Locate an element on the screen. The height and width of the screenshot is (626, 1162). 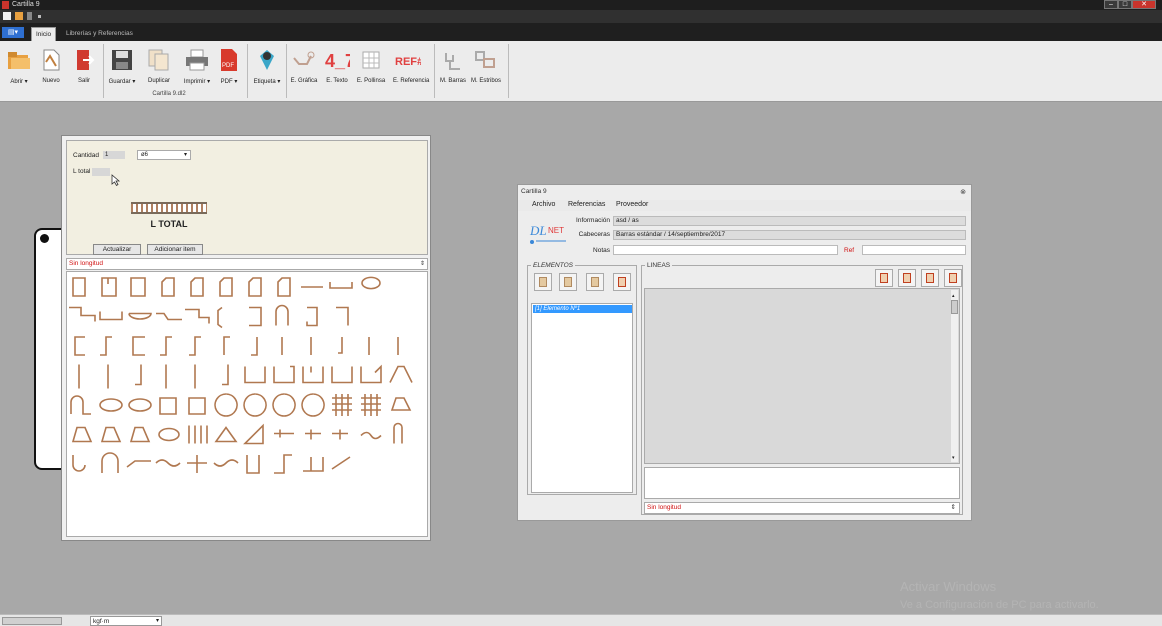
units-select: kgf·m ▾ is located at coordinates (126, 621).